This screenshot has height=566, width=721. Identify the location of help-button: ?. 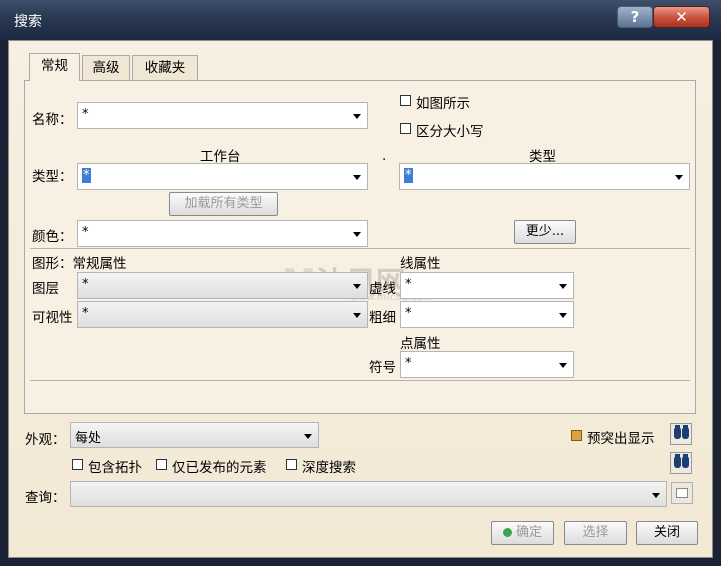
(635, 17).